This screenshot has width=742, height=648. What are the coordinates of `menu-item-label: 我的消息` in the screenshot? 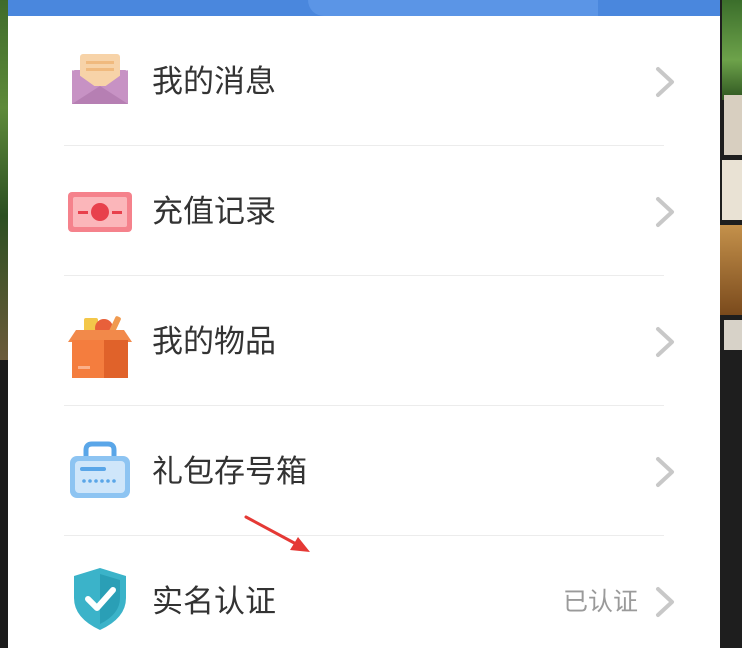 It's located at (214, 82).